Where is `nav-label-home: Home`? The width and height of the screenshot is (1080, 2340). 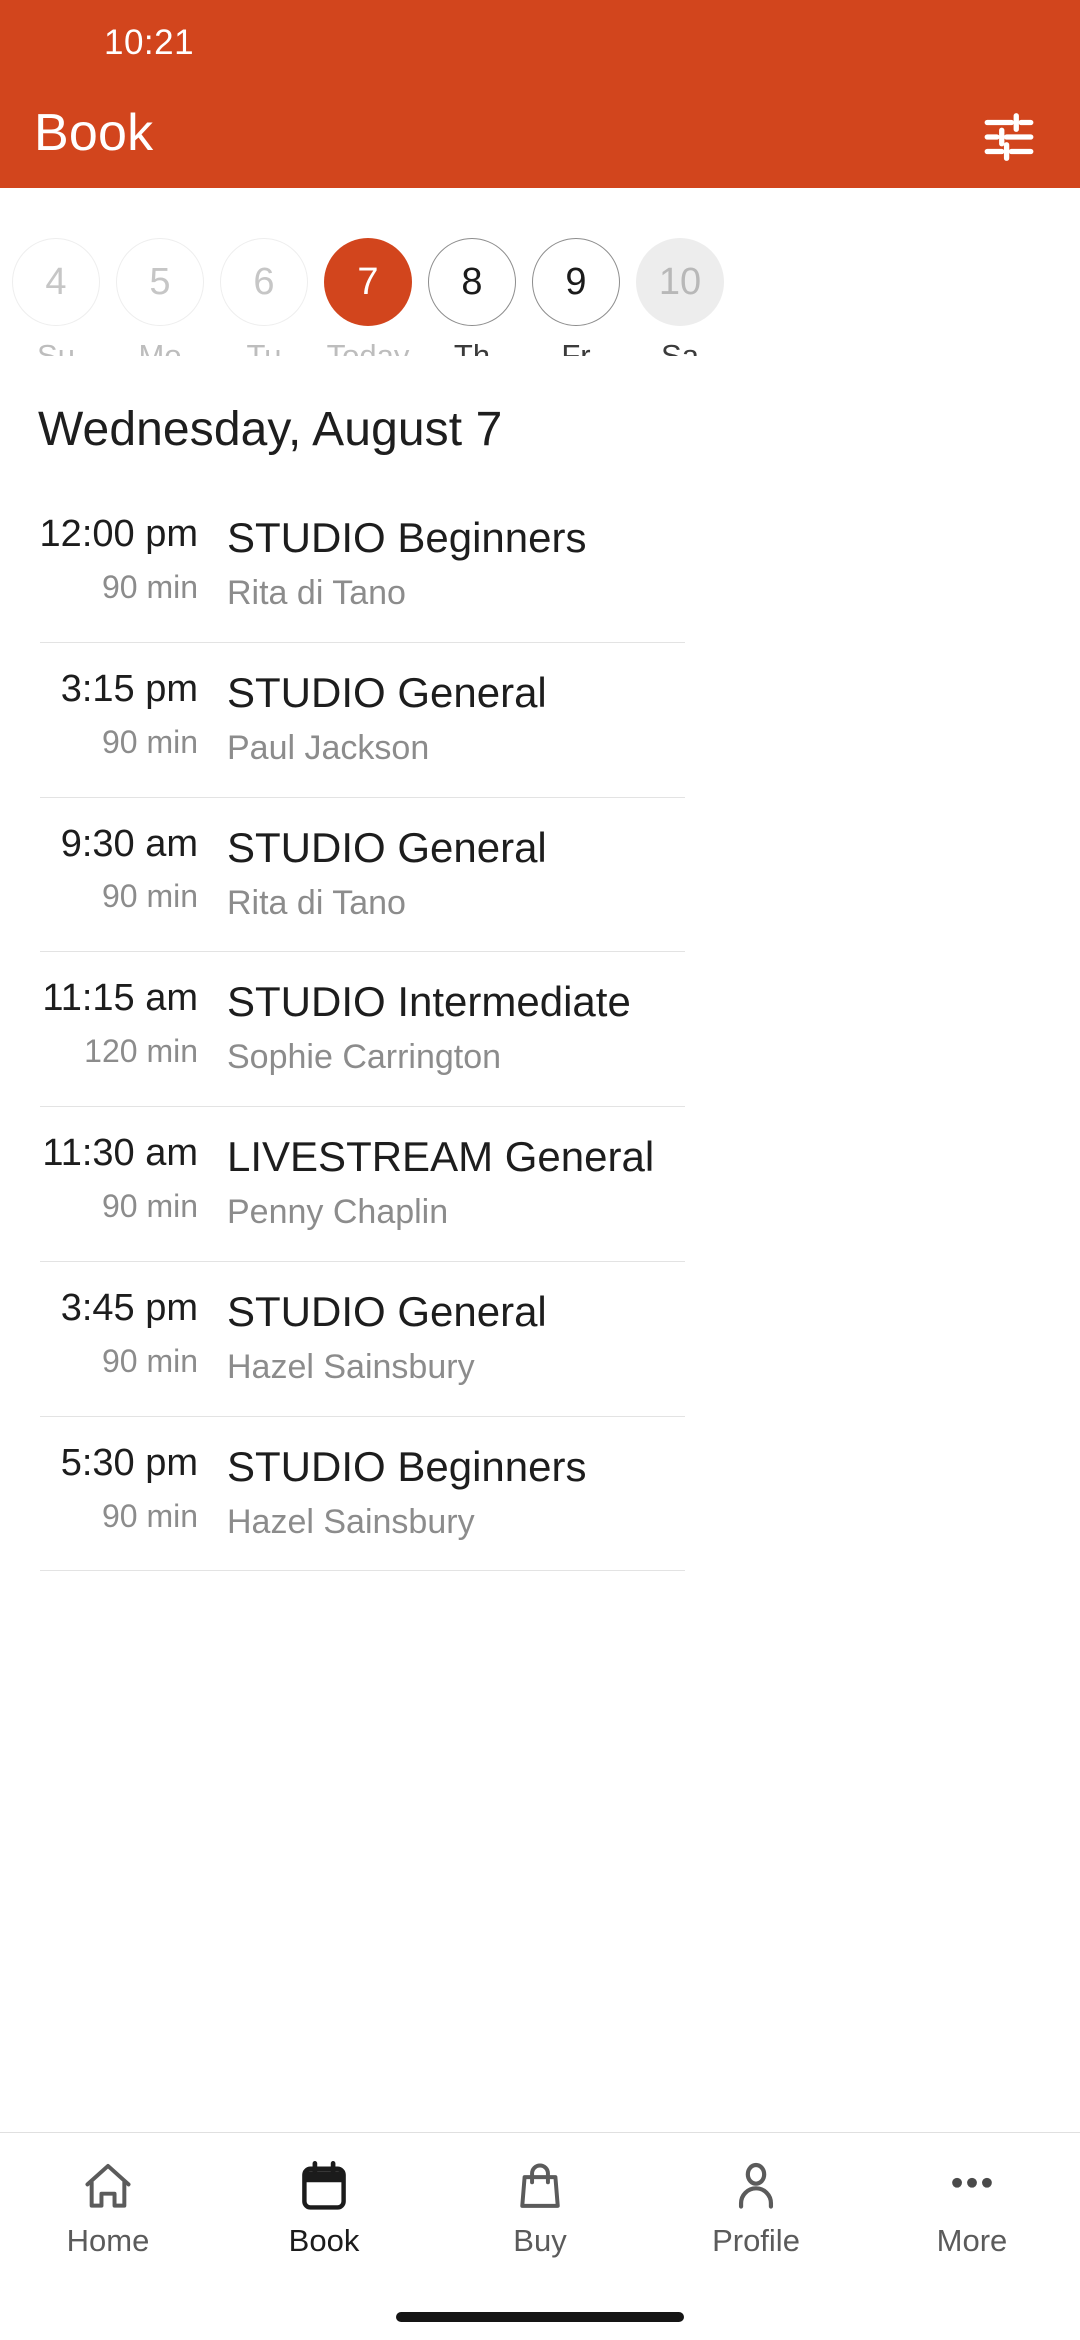 nav-label-home: Home is located at coordinates (108, 2240).